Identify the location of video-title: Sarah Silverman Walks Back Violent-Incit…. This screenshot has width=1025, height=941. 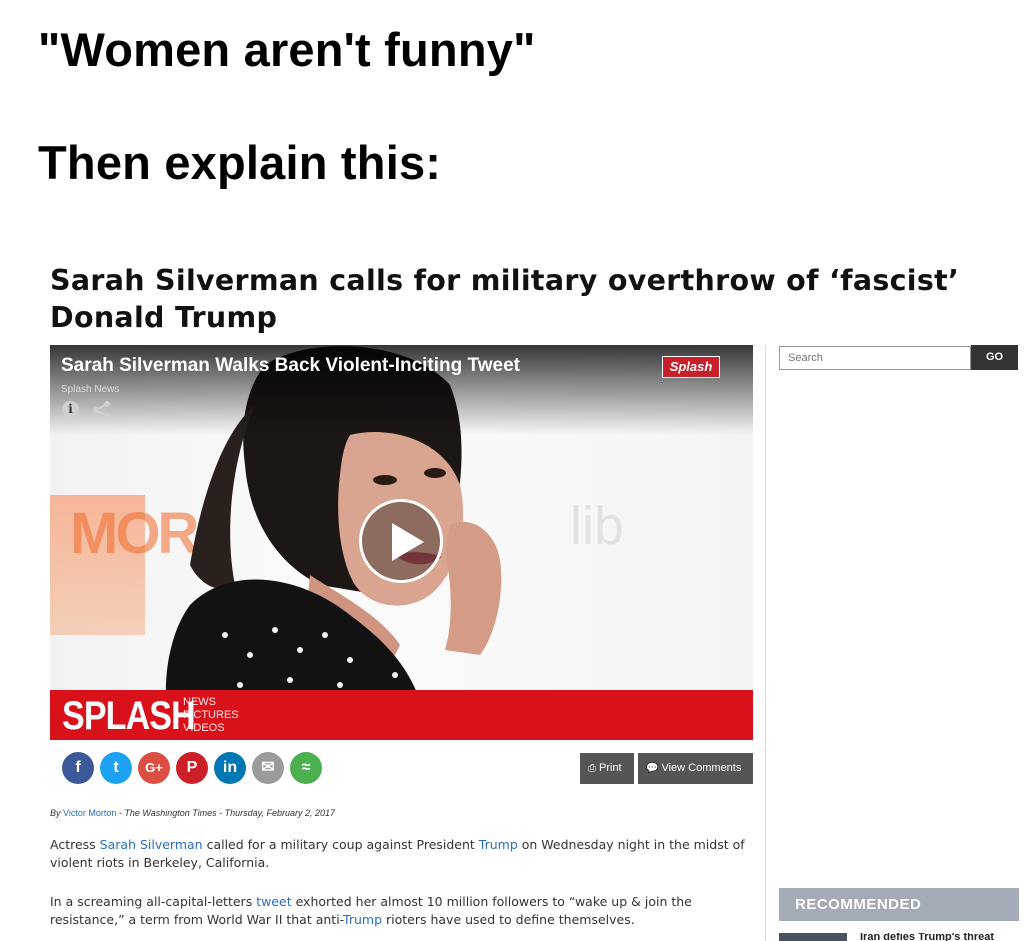
(290, 366).